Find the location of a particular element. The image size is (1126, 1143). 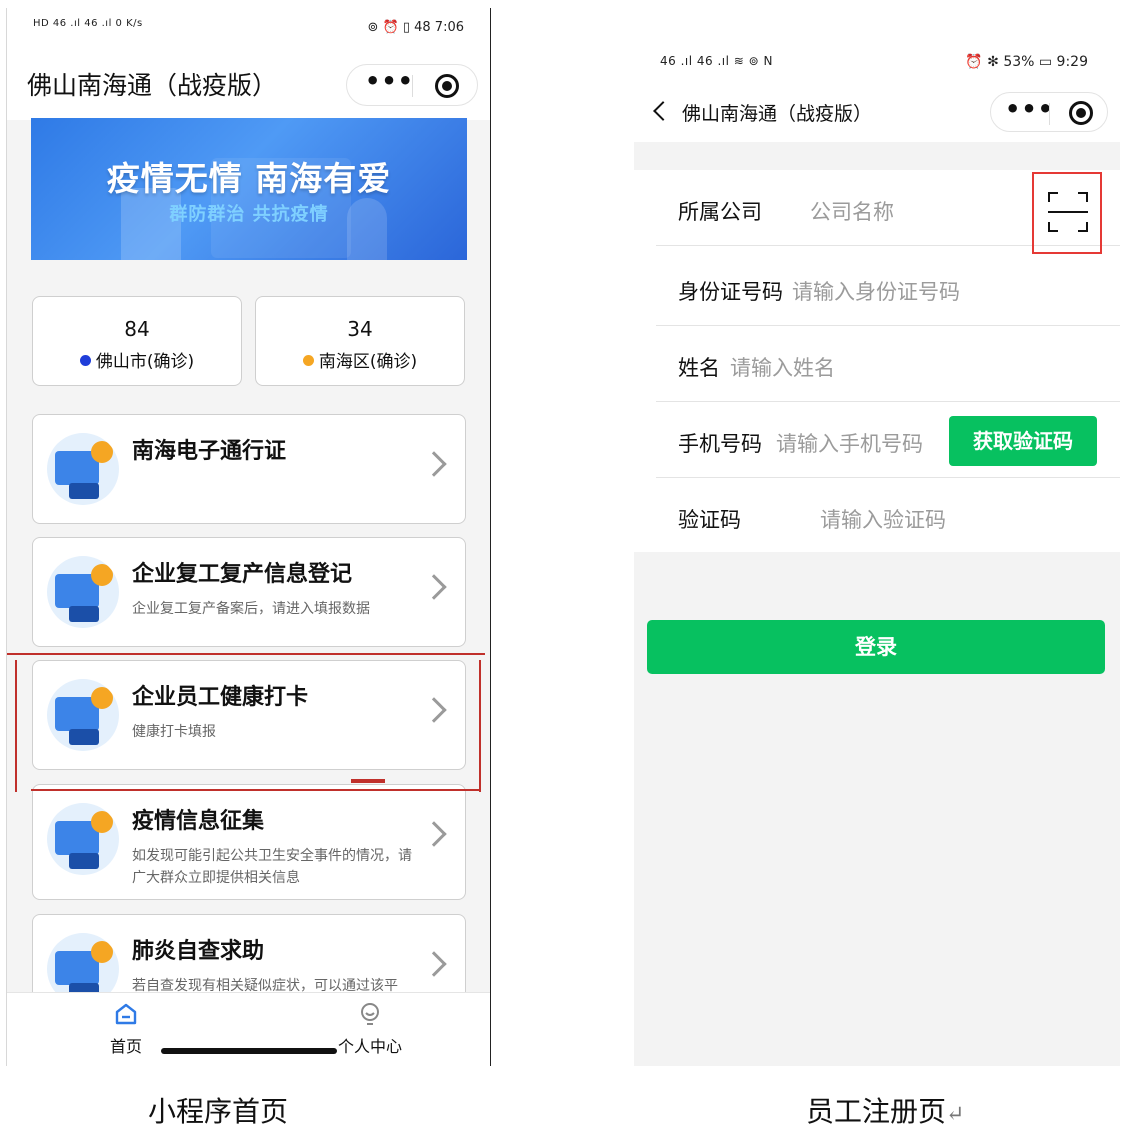

status-bar: 46 .ıl 46 .ıl ≋ ⊚ N ⏰ ✻ 53% ▭ 9:29 is located at coordinates (877, 64).